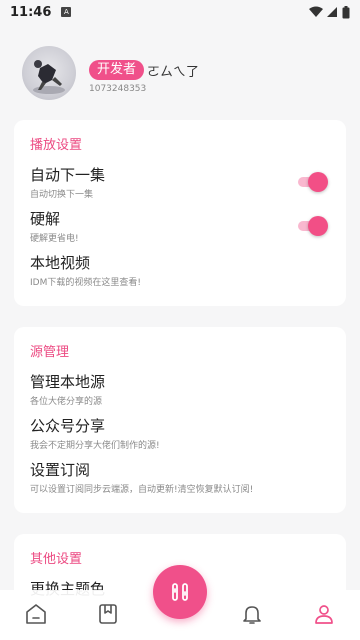  I want to click on status-time: 11:46, so click(31, 12).